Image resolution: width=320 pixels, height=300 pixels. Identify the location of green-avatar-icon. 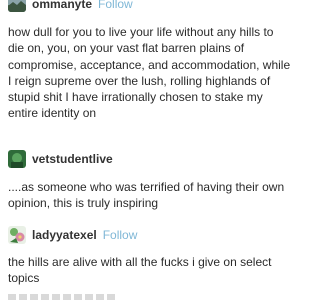
(17, 159).